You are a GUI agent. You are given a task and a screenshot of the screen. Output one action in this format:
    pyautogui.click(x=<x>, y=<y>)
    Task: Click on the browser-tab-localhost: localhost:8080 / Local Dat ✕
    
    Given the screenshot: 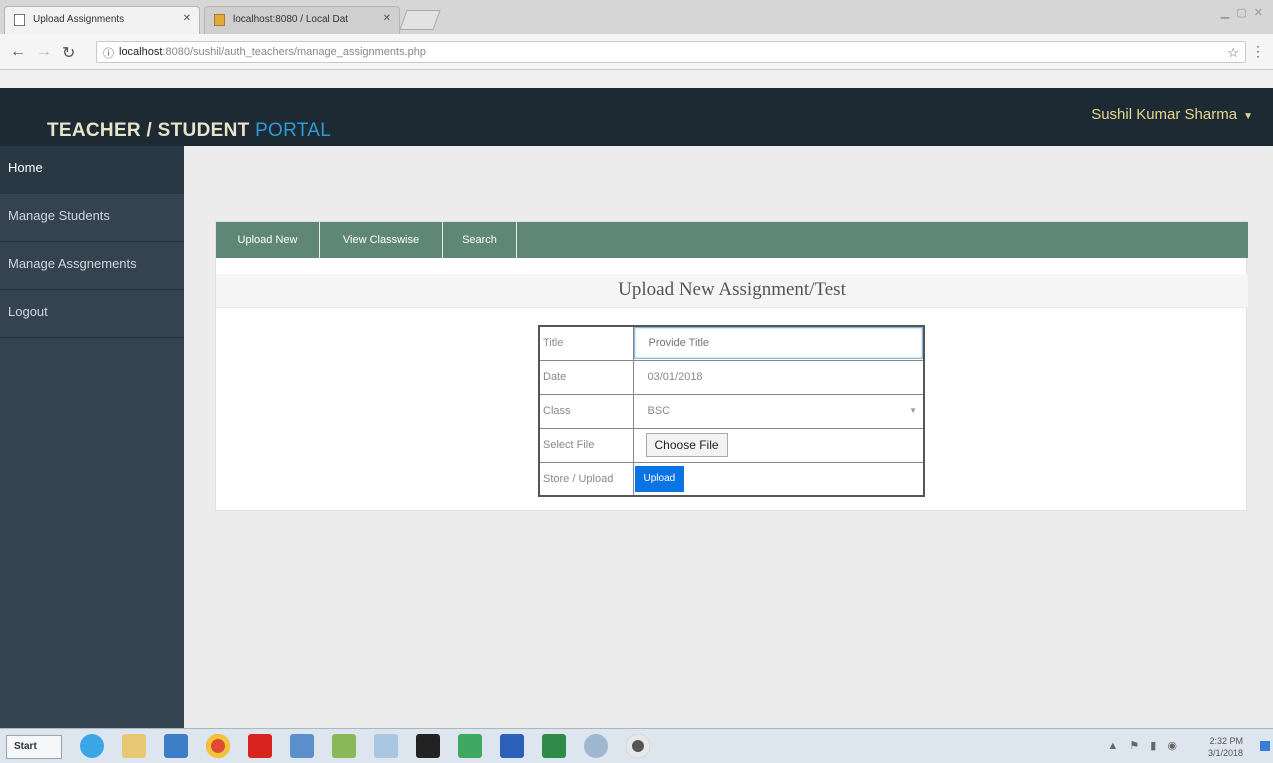 What is the action you would take?
    pyautogui.click(x=302, y=20)
    